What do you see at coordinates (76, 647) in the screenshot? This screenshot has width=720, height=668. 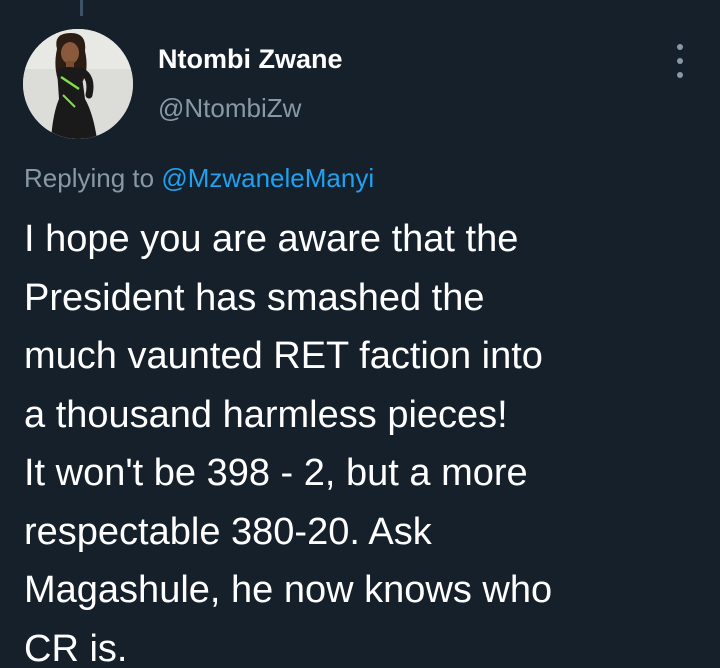 I see `tweet-text-line: CR is.` at bounding box center [76, 647].